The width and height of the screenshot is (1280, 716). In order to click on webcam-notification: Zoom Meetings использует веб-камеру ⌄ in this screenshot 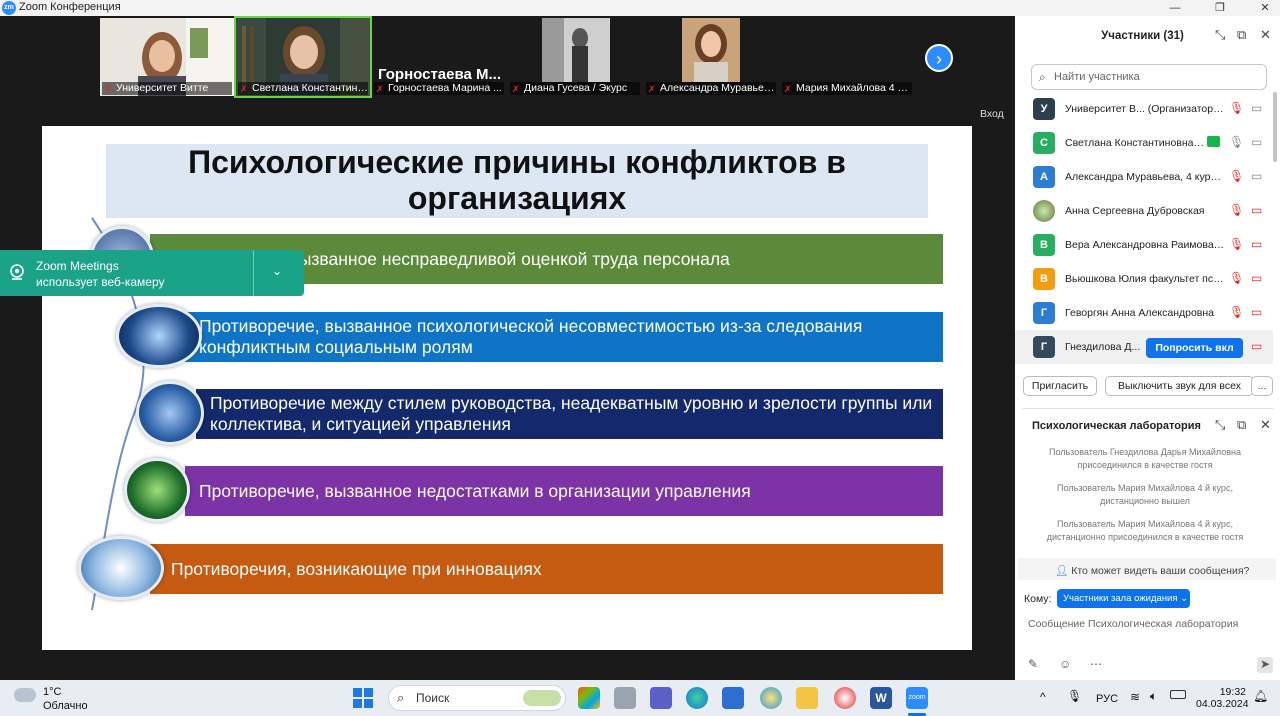, I will do `click(152, 273)`.